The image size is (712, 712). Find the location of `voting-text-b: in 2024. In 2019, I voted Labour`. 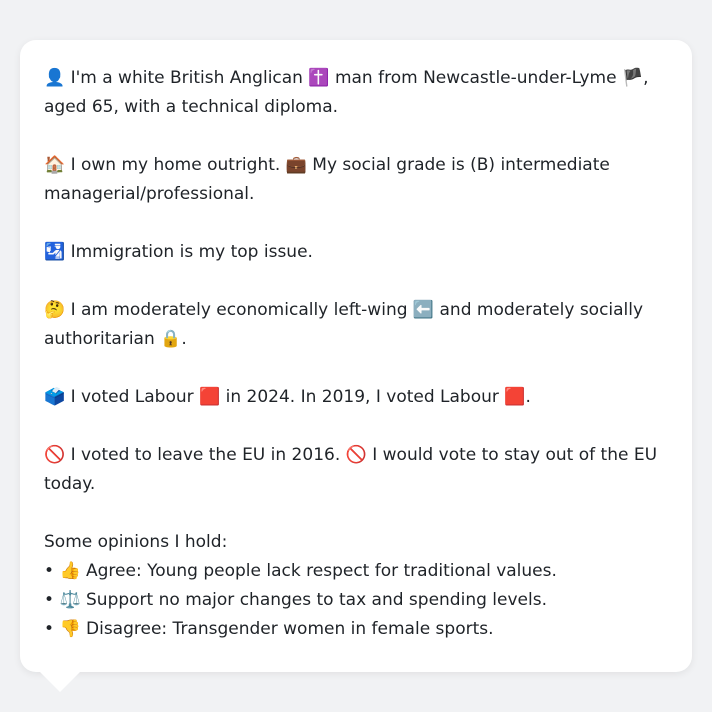

voting-text-b: in 2024. In 2019, I voted Labour is located at coordinates (362, 397).